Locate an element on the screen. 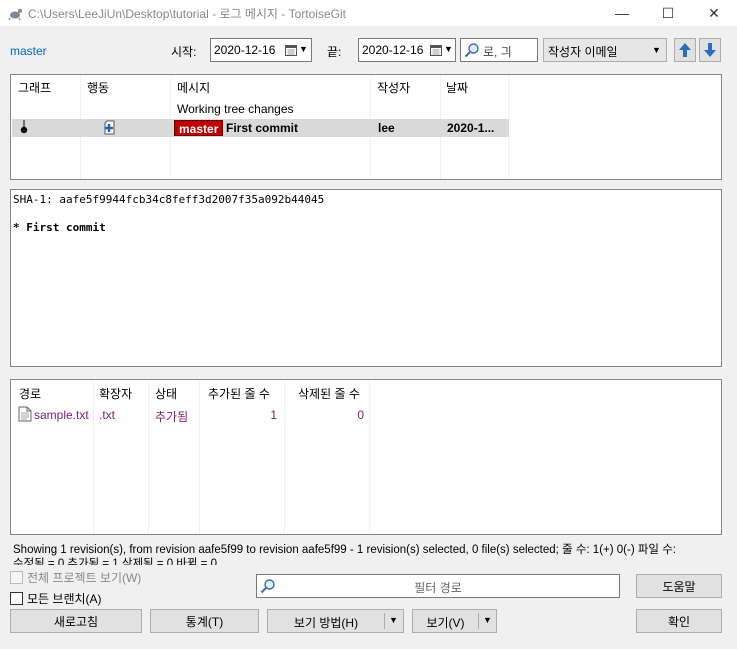 Image resolution: width=737 pixels, height=649 pixels. statistics-button: 통계(T) is located at coordinates (204, 621).